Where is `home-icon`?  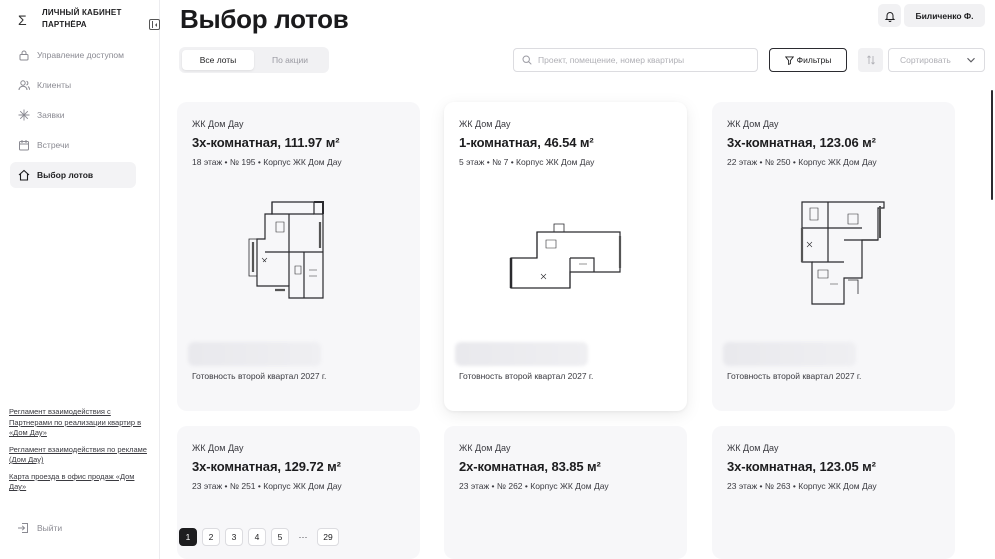
home-icon is located at coordinates (24, 175).